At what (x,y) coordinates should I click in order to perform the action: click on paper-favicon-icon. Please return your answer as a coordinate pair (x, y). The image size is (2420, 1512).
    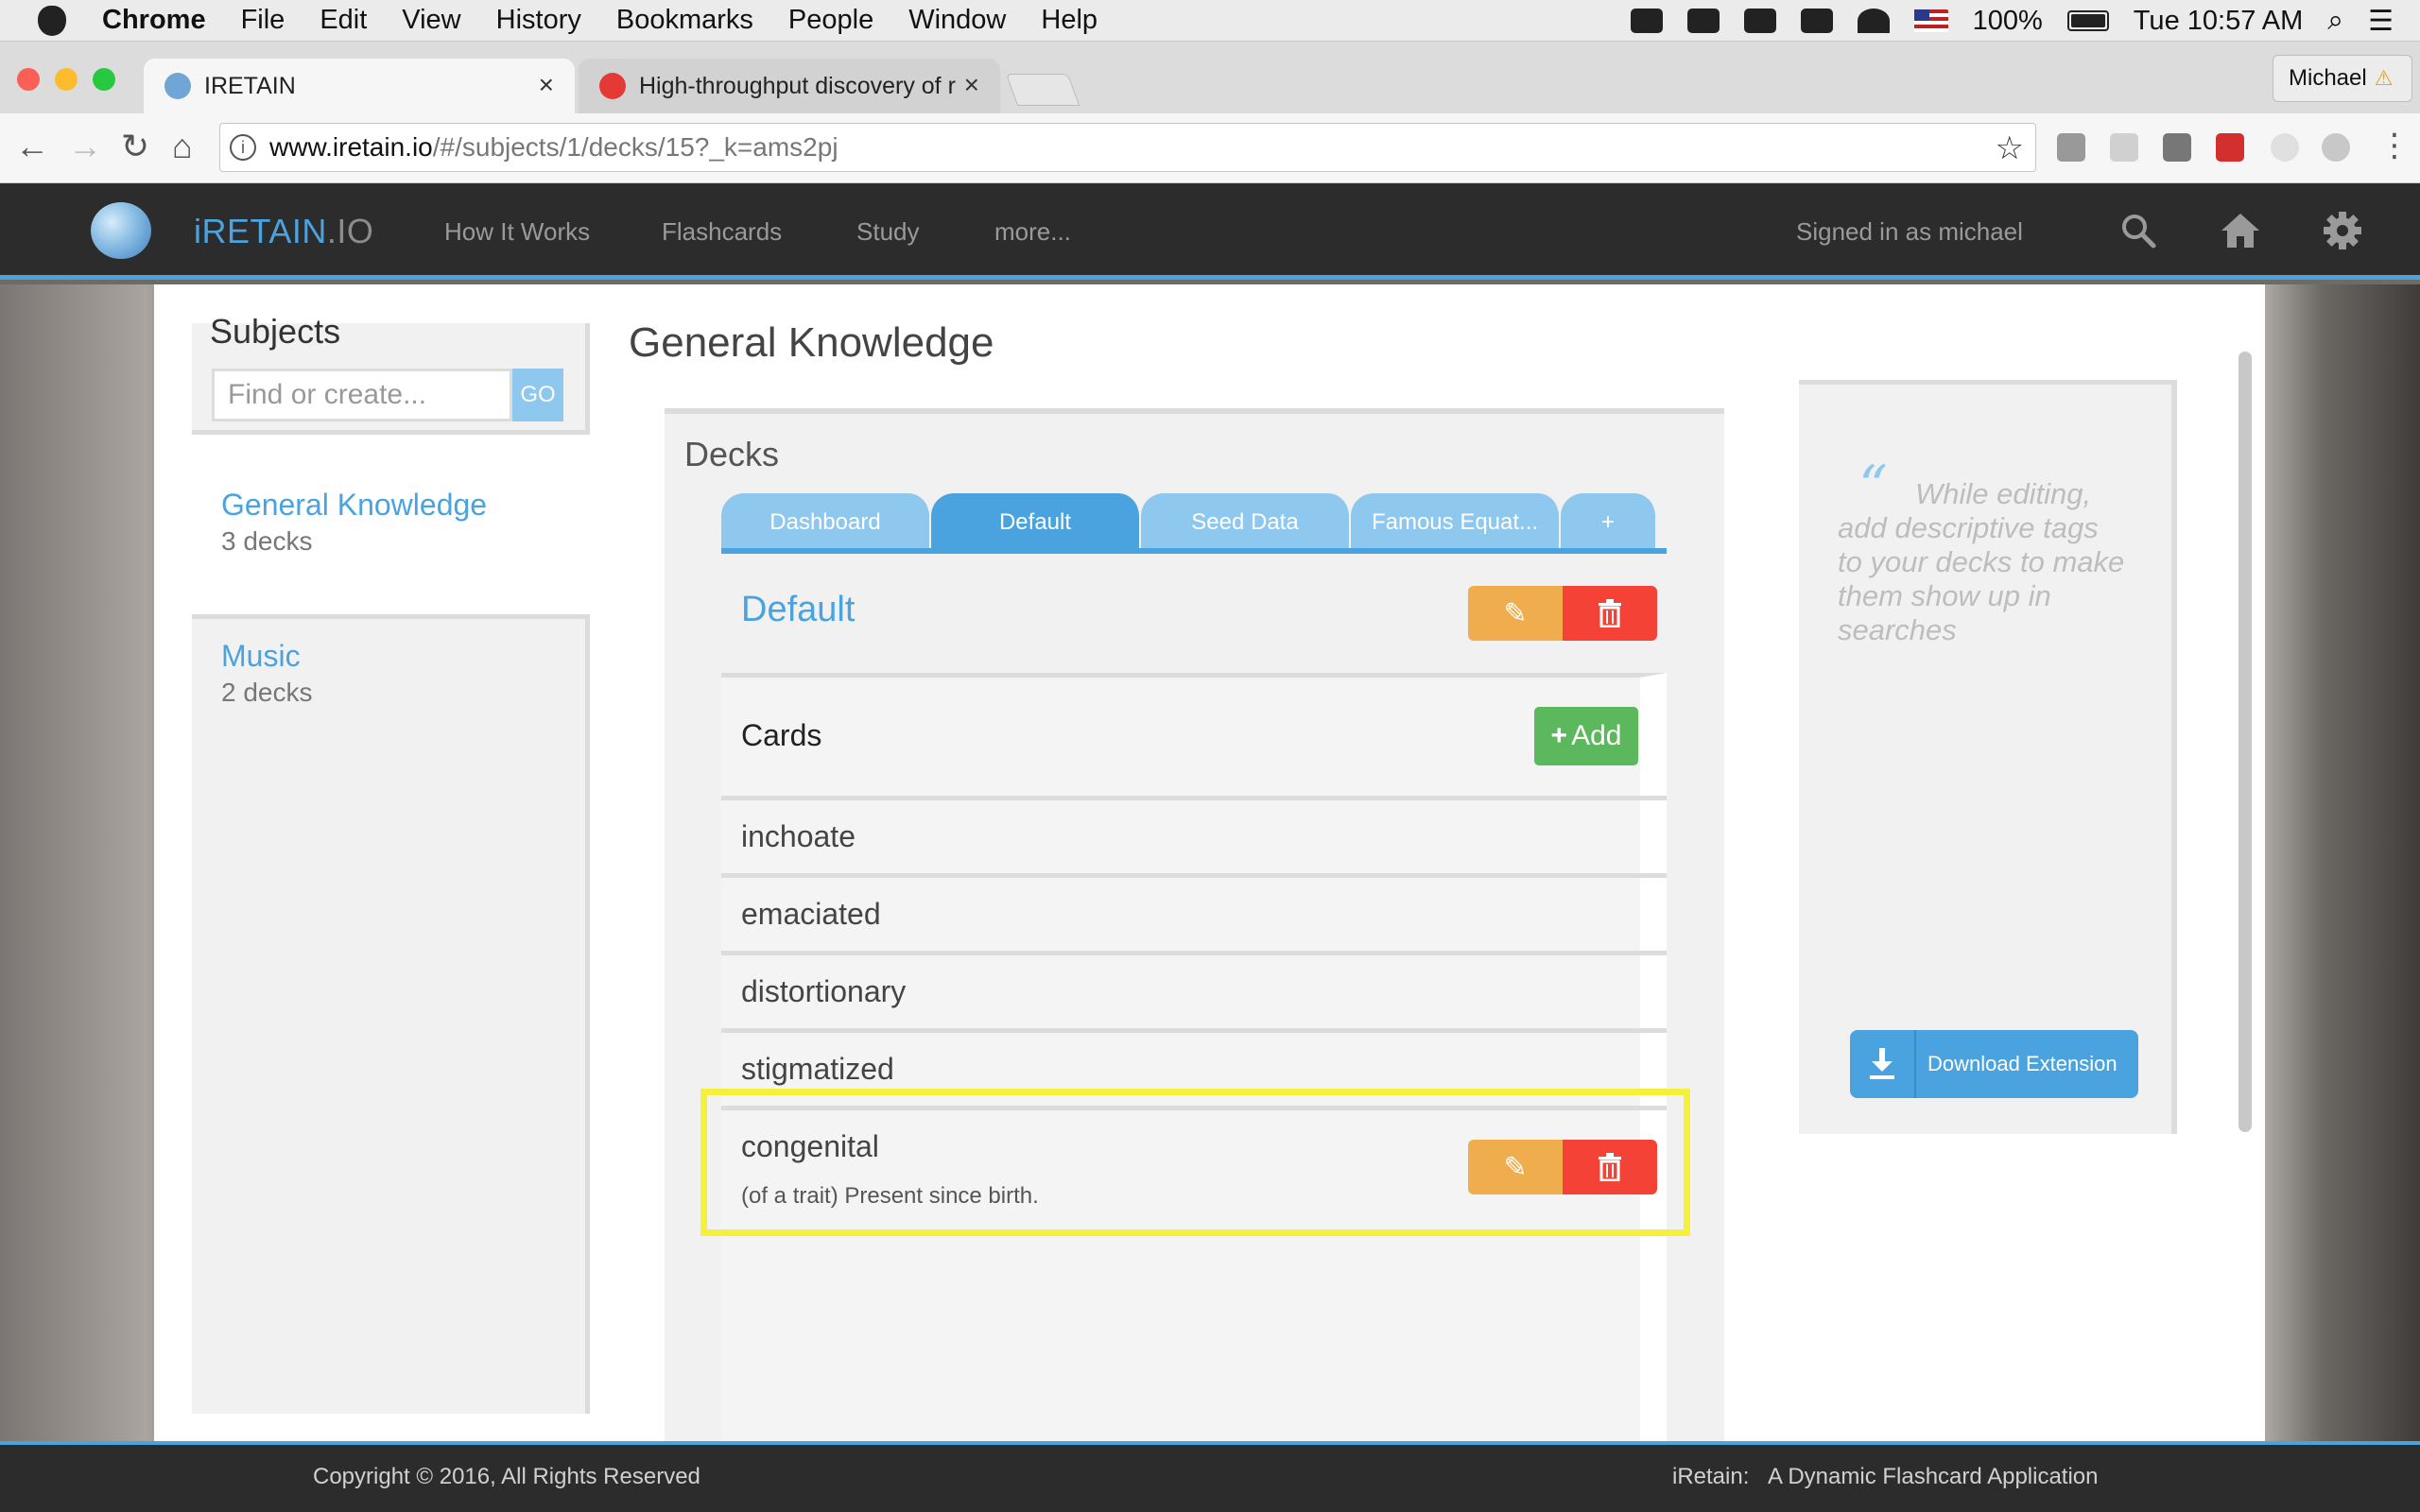
    Looking at the image, I should click on (612, 86).